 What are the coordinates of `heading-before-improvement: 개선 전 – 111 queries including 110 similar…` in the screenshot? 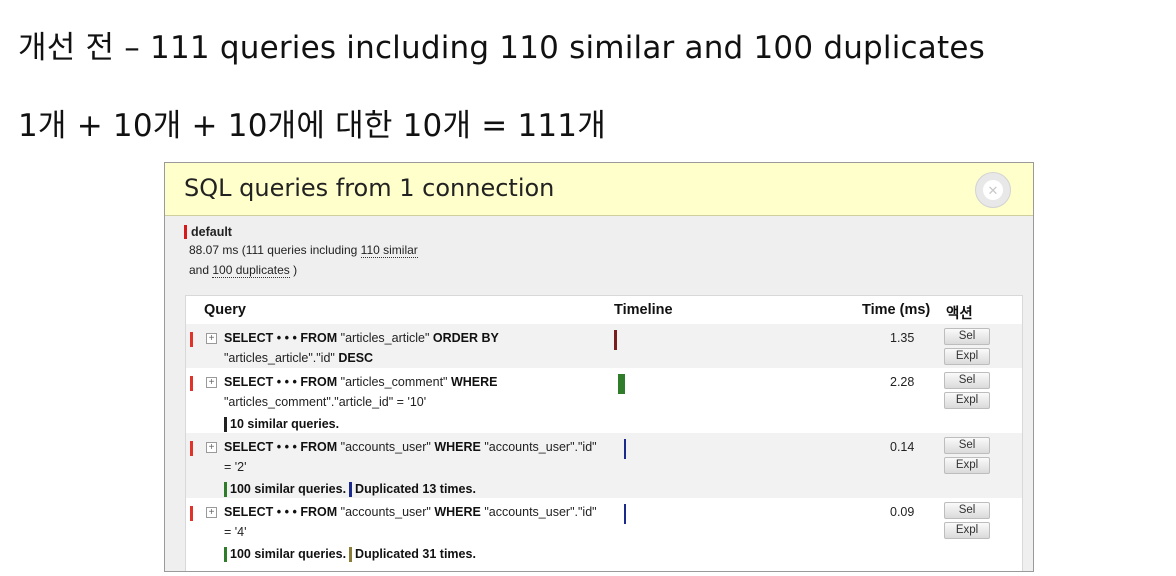 It's located at (501, 48).